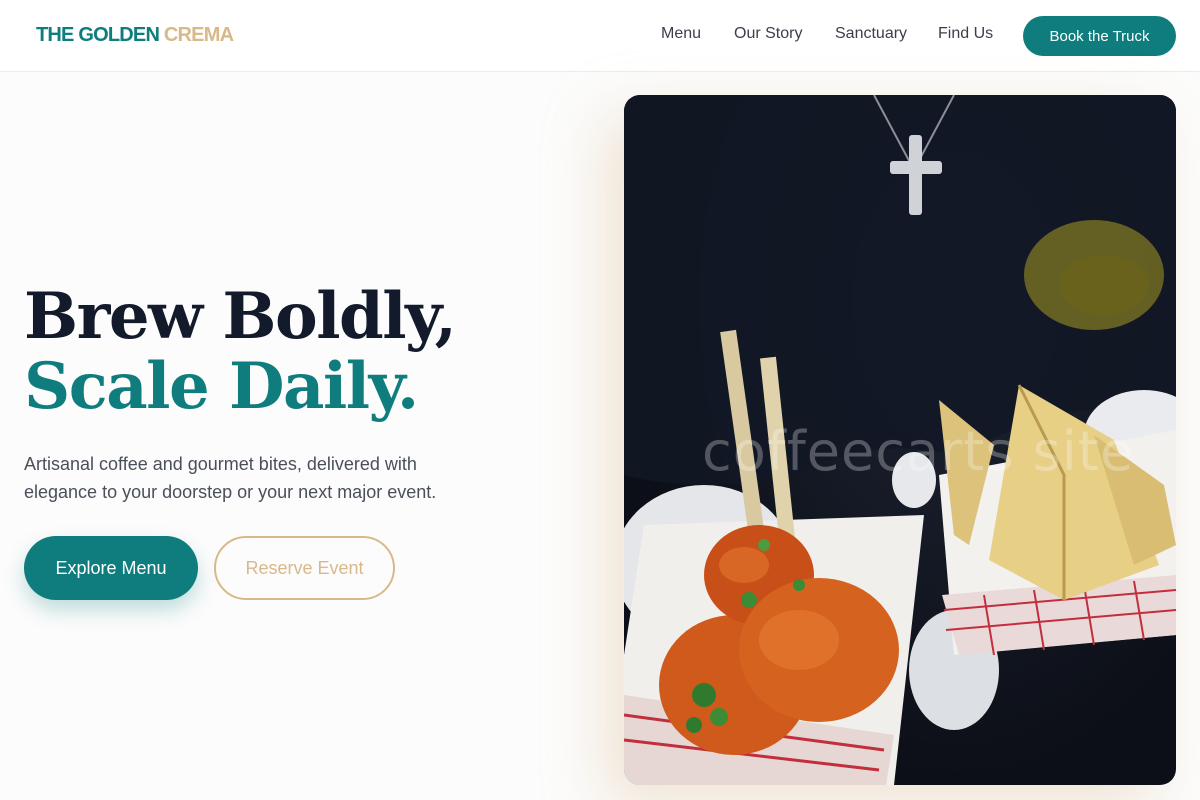 This screenshot has width=1200, height=800. What do you see at coordinates (111, 568) in the screenshot?
I see `explore-menu-button: Explore Menu` at bounding box center [111, 568].